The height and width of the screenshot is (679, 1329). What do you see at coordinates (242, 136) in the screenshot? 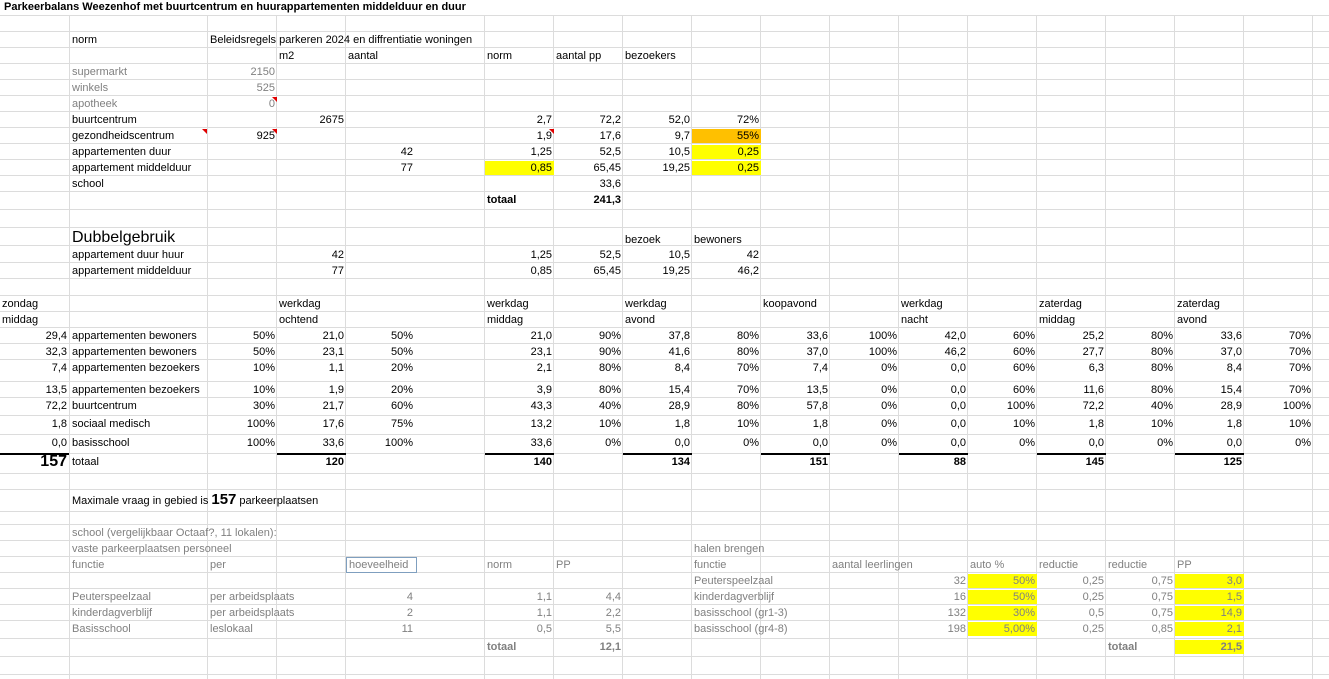
I see `norm-row-m2a: 925` at bounding box center [242, 136].